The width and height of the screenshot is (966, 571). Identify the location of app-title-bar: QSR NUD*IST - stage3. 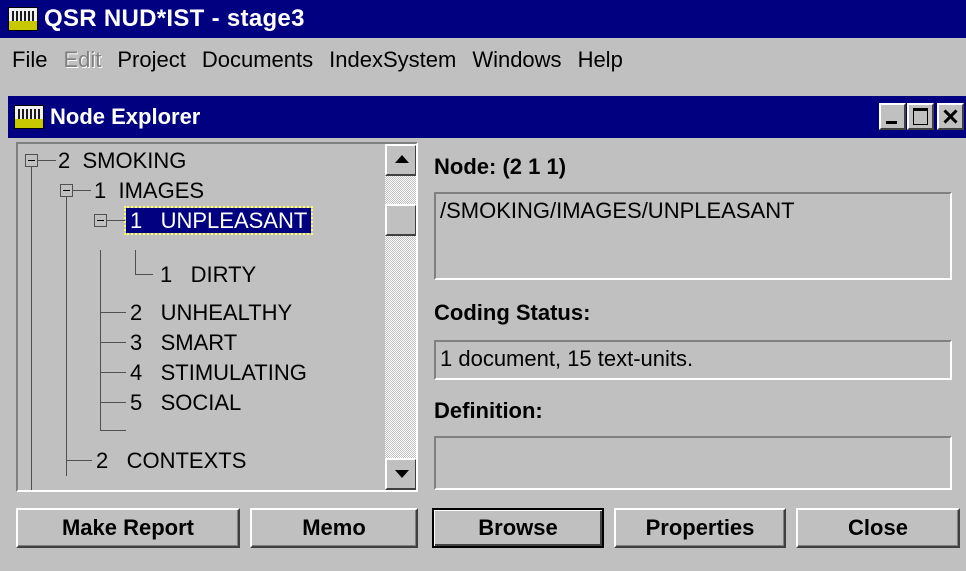
(483, 19).